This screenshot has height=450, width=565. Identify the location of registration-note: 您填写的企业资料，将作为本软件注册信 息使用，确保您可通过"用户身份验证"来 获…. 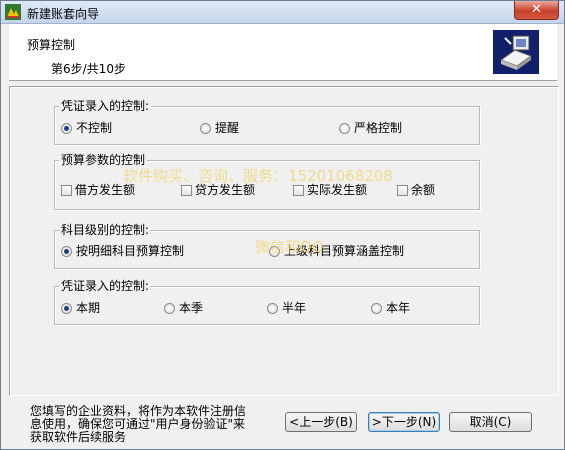
(150, 424).